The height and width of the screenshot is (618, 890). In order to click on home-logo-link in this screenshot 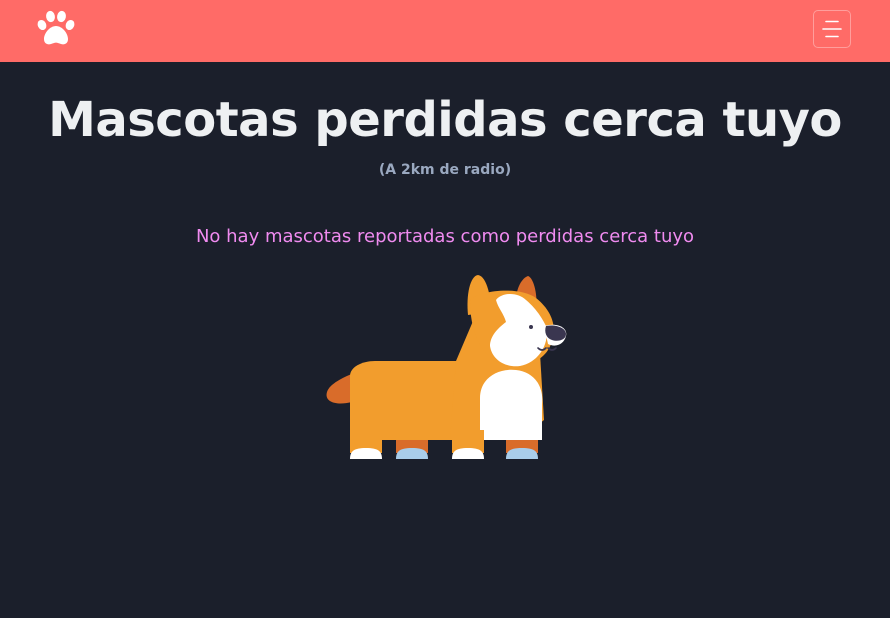, I will do `click(56, 28)`.